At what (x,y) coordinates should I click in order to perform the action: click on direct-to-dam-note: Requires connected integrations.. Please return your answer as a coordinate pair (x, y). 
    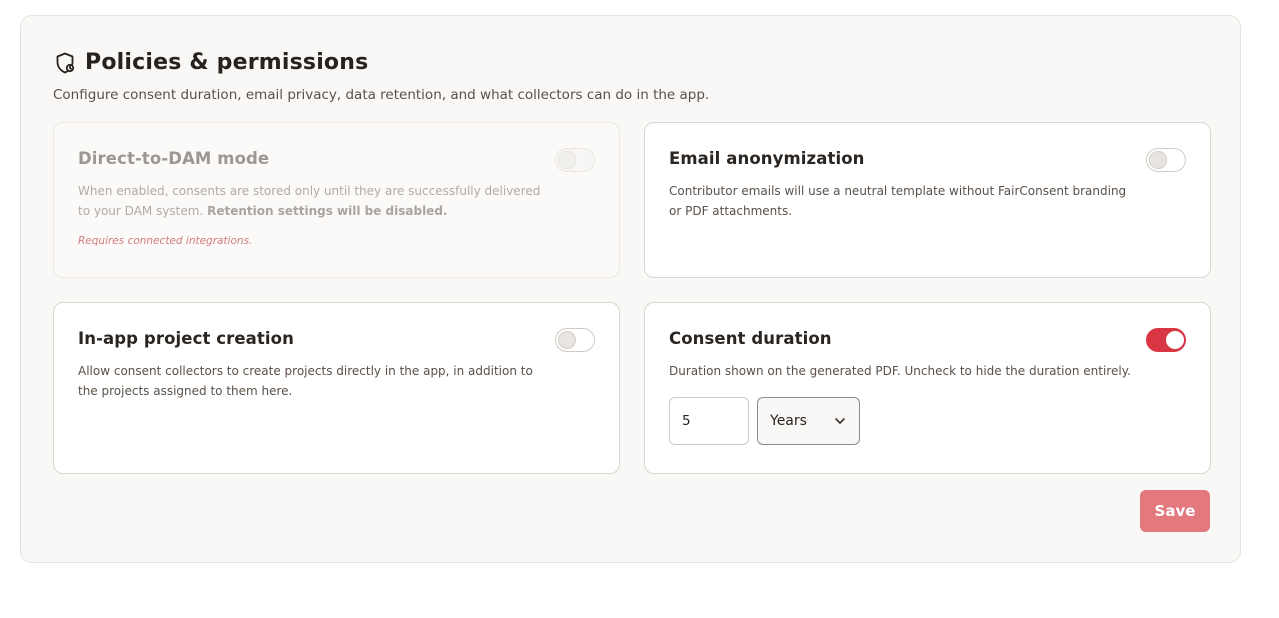
    Looking at the image, I should click on (165, 241).